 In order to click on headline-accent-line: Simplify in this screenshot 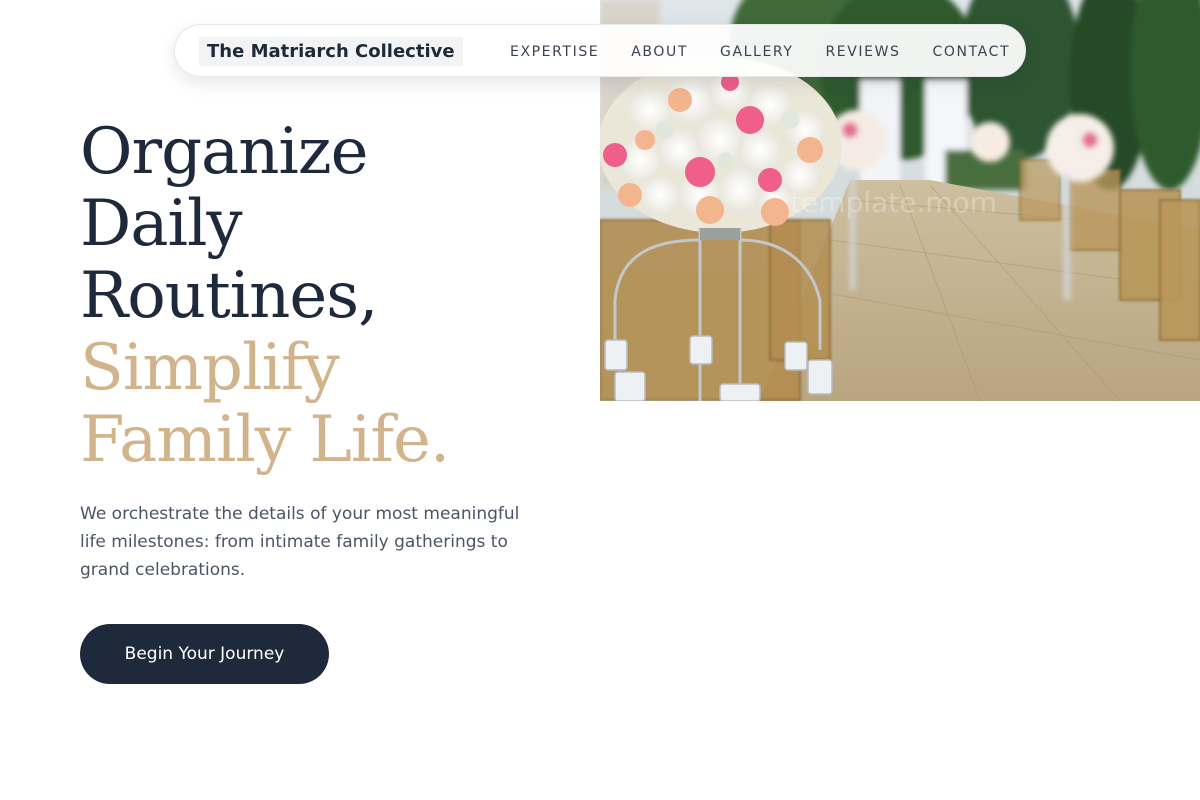, I will do `click(210, 368)`.